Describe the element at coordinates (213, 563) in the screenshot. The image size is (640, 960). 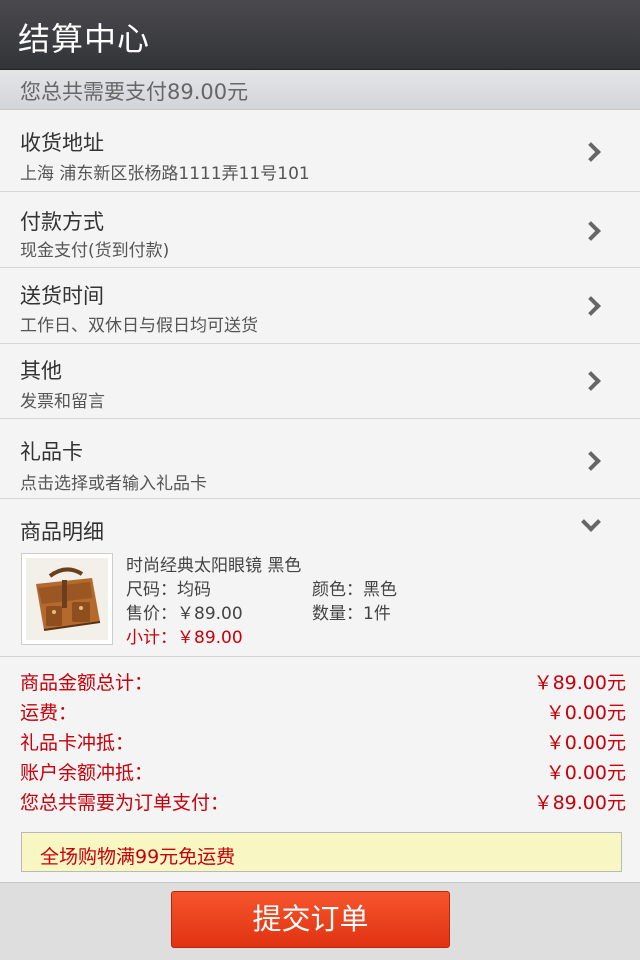
I see `product-name: 时尚经典太阳眼镜 黑色` at that location.